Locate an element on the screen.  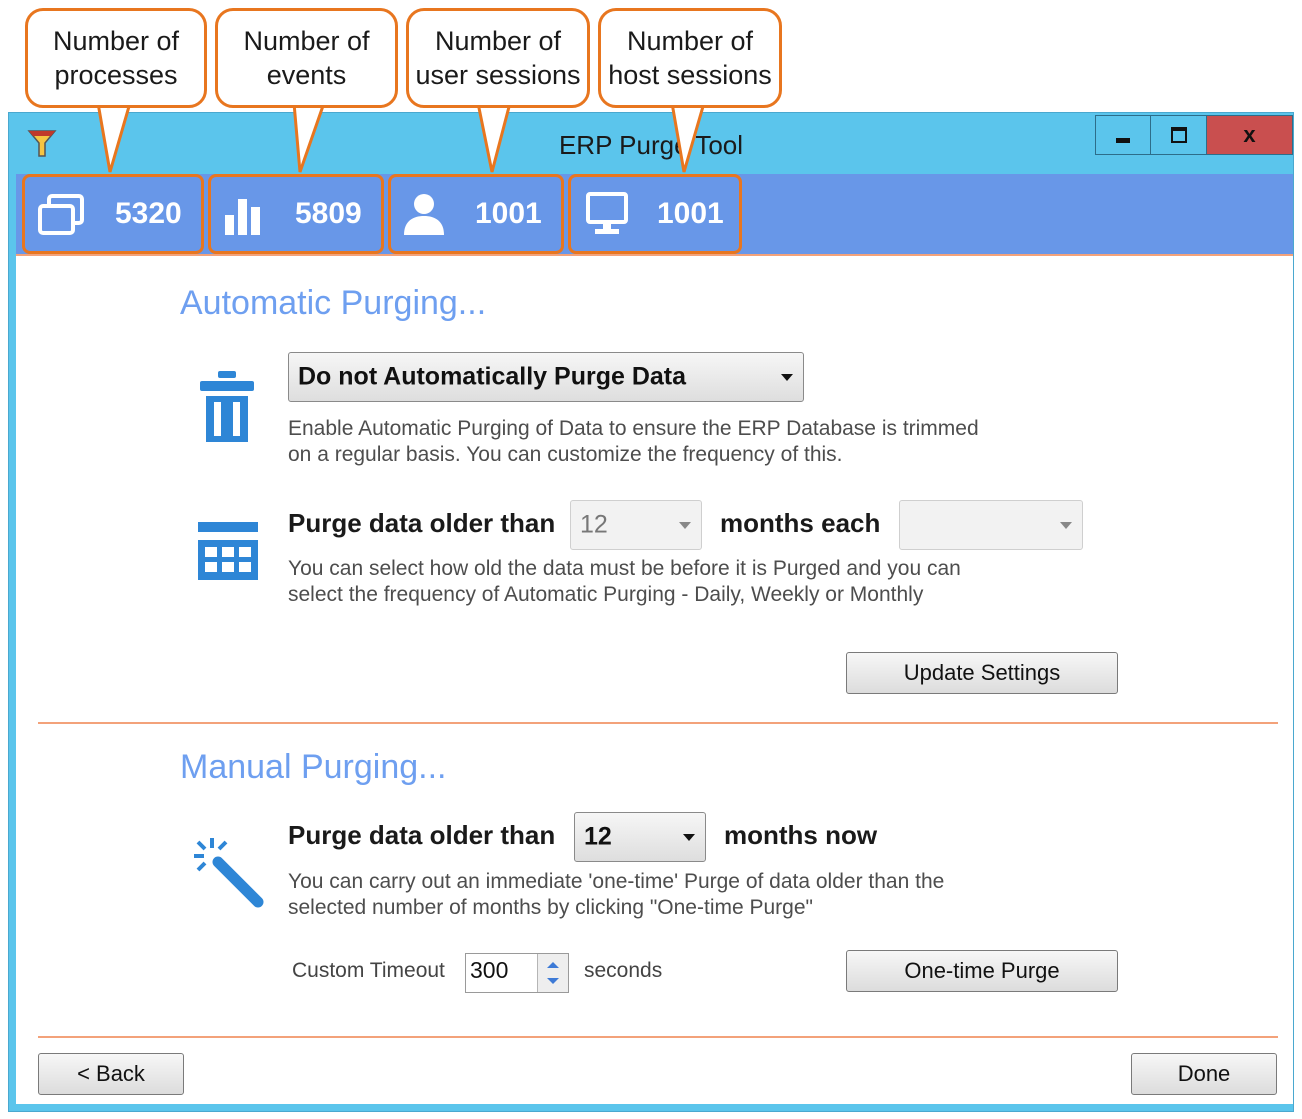
manual-months-select: 12 is located at coordinates (640, 837).